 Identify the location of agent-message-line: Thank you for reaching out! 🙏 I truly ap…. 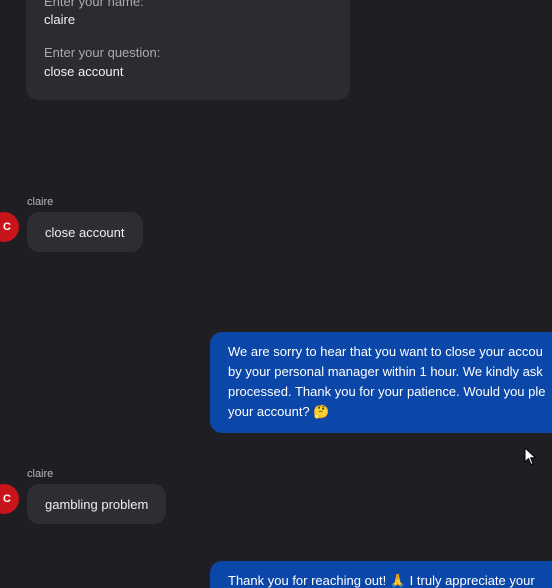
(381, 580).